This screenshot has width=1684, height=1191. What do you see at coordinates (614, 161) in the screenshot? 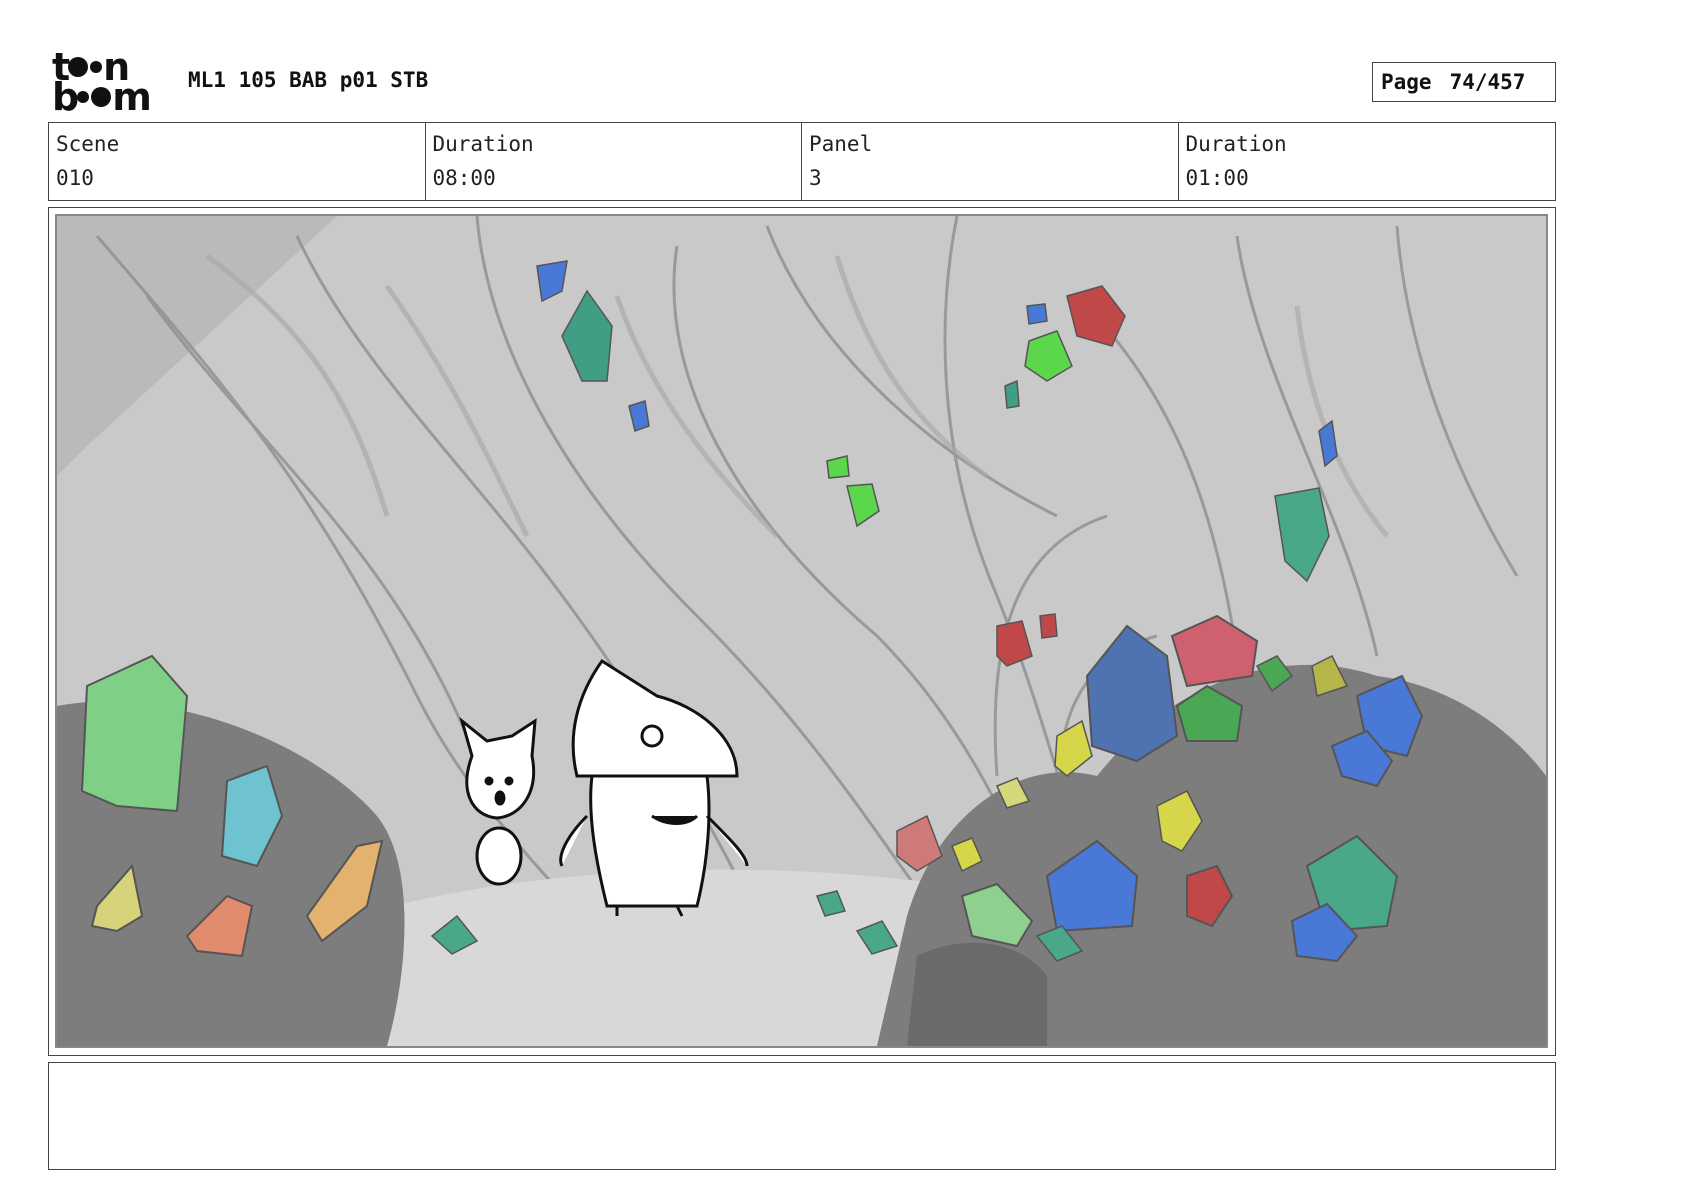
I see `scene-duration-cell: Duration 08:00` at bounding box center [614, 161].